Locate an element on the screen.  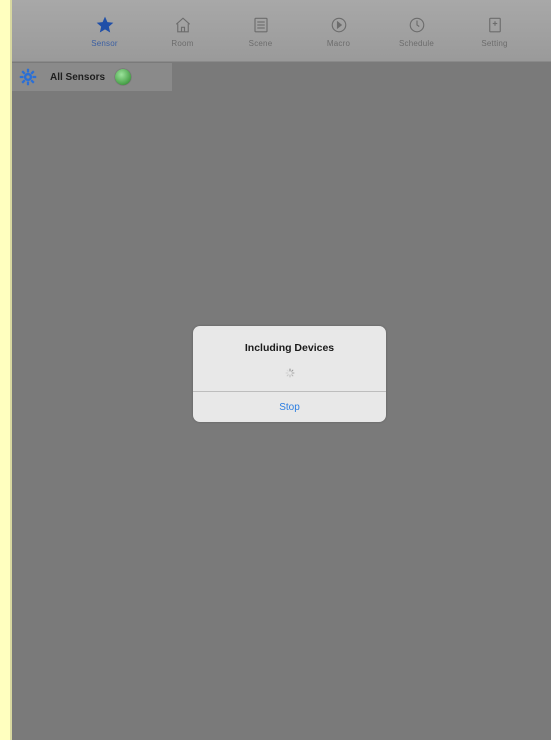
gear-icon is located at coordinates (28, 77).